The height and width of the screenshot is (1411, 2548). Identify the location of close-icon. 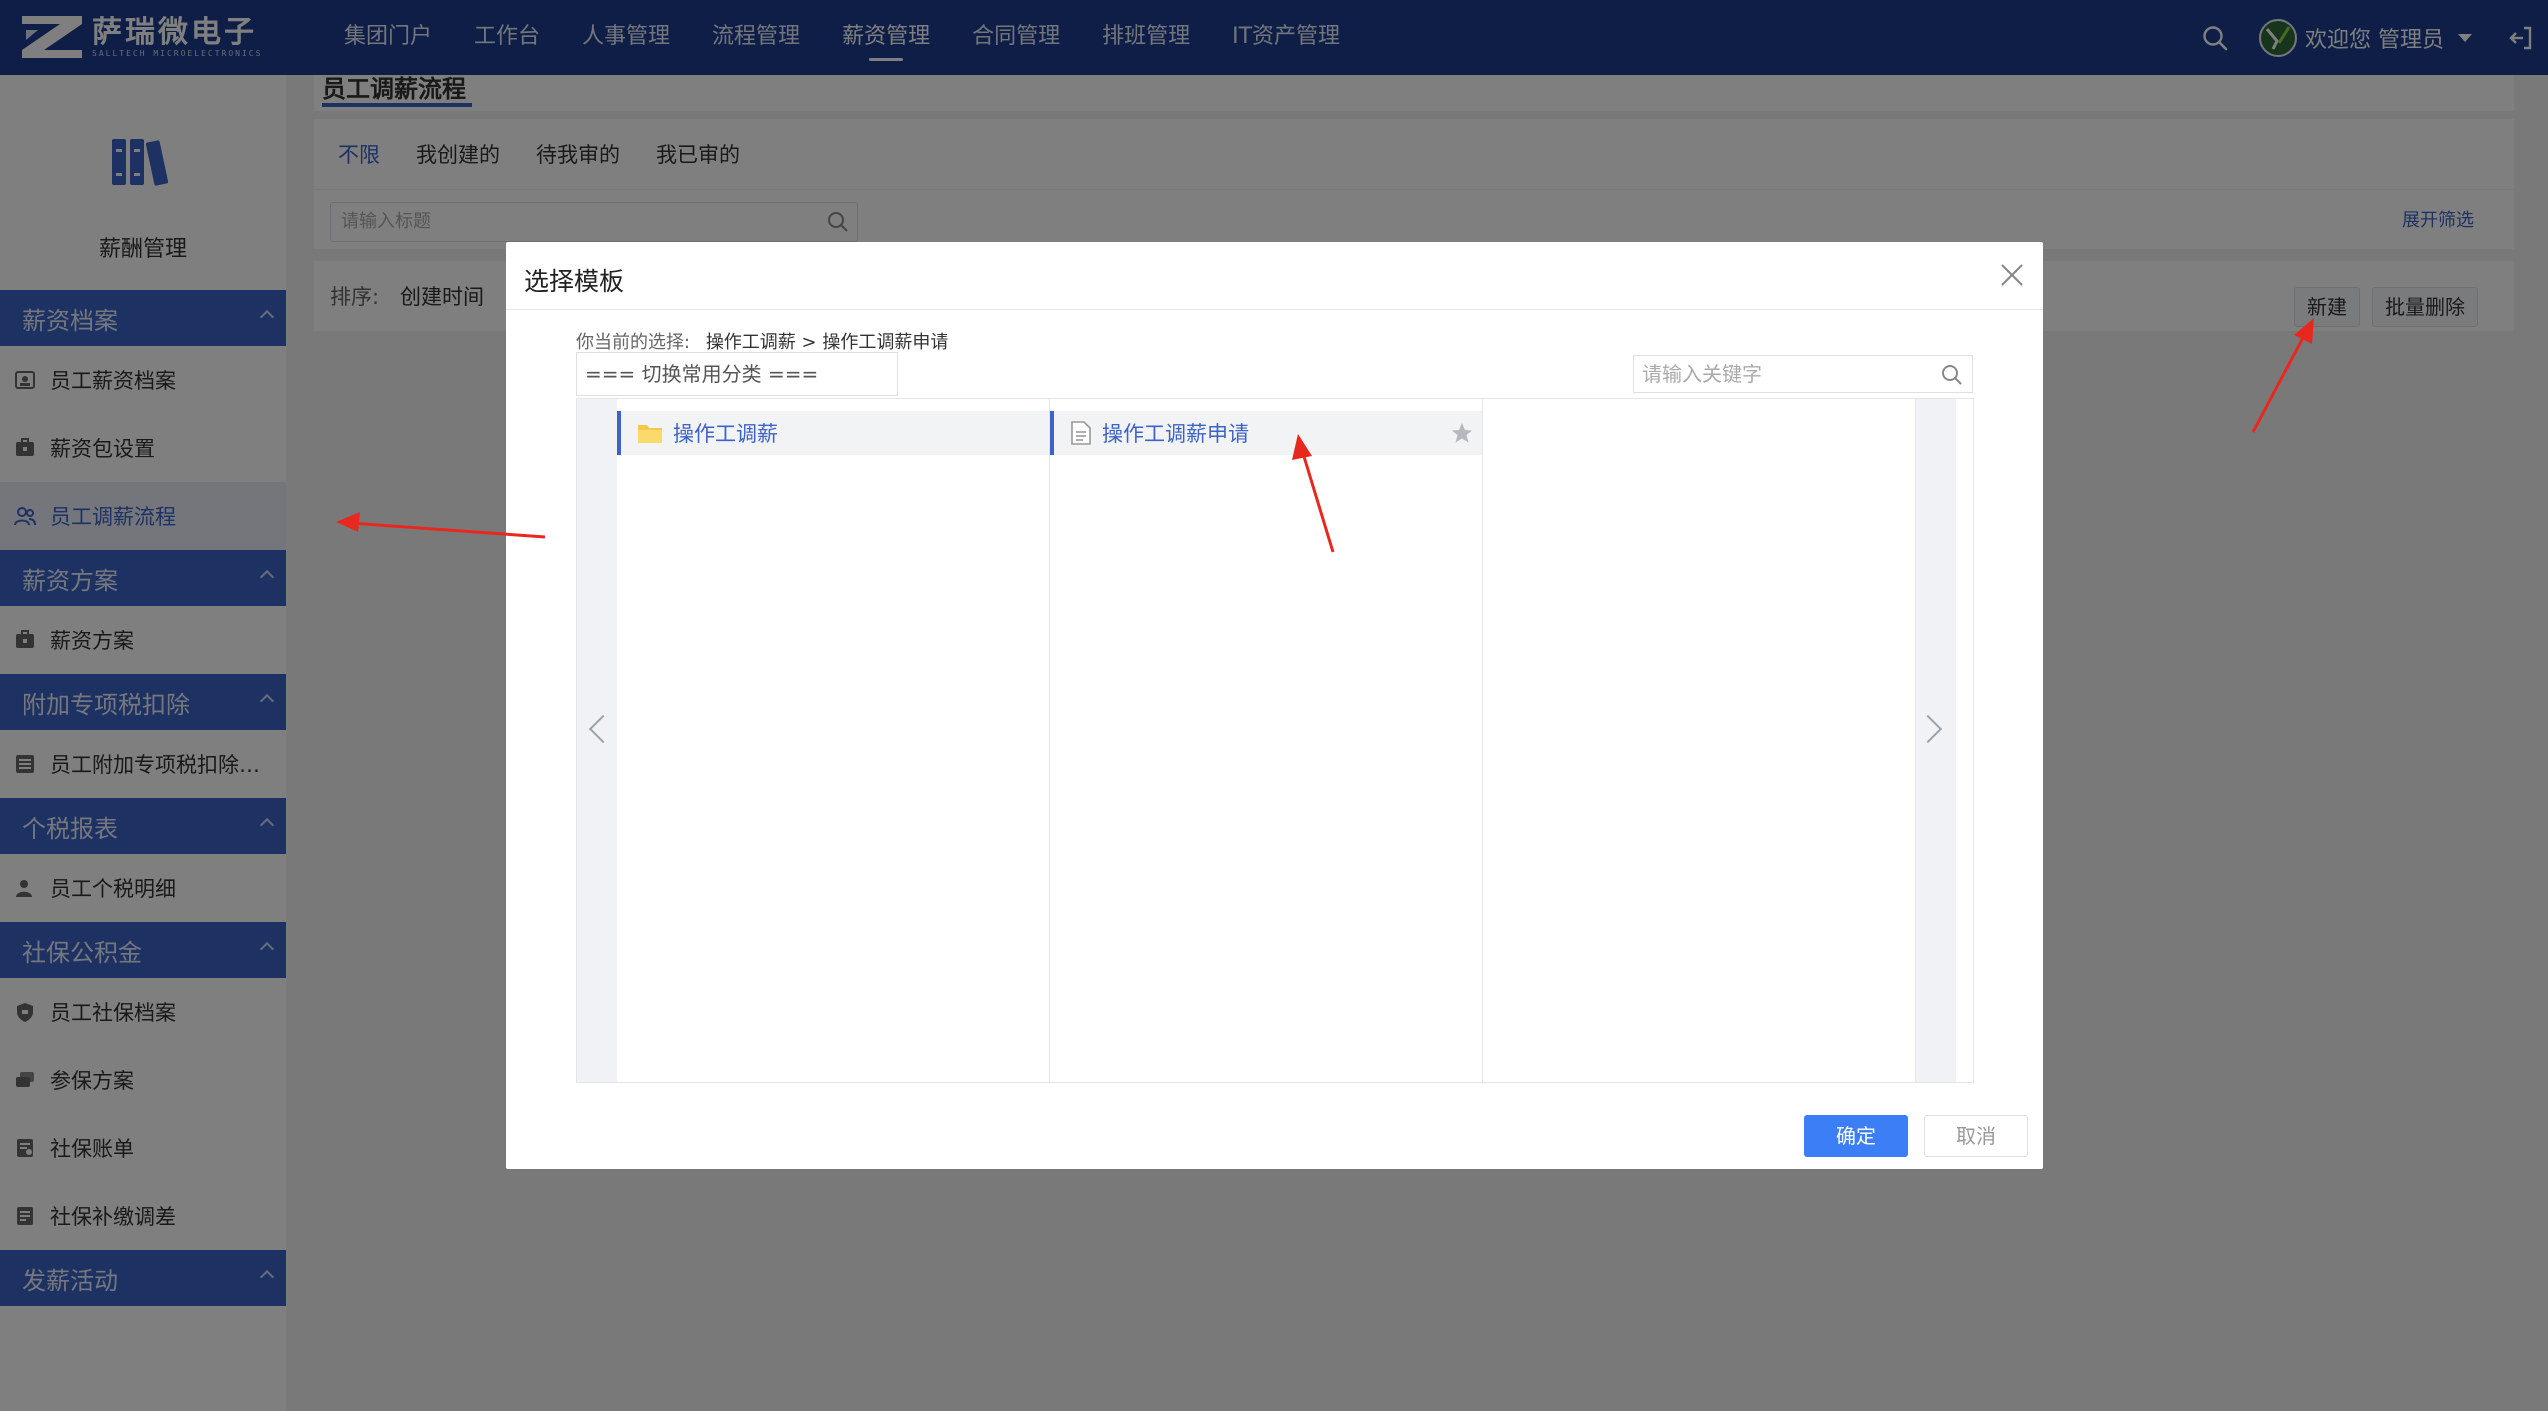
(2012, 275).